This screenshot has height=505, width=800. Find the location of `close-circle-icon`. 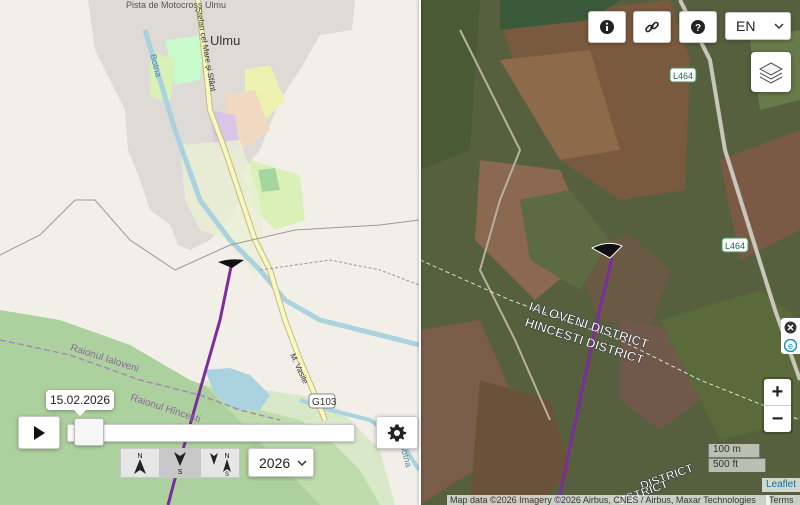

close-circle-icon is located at coordinates (790, 327).